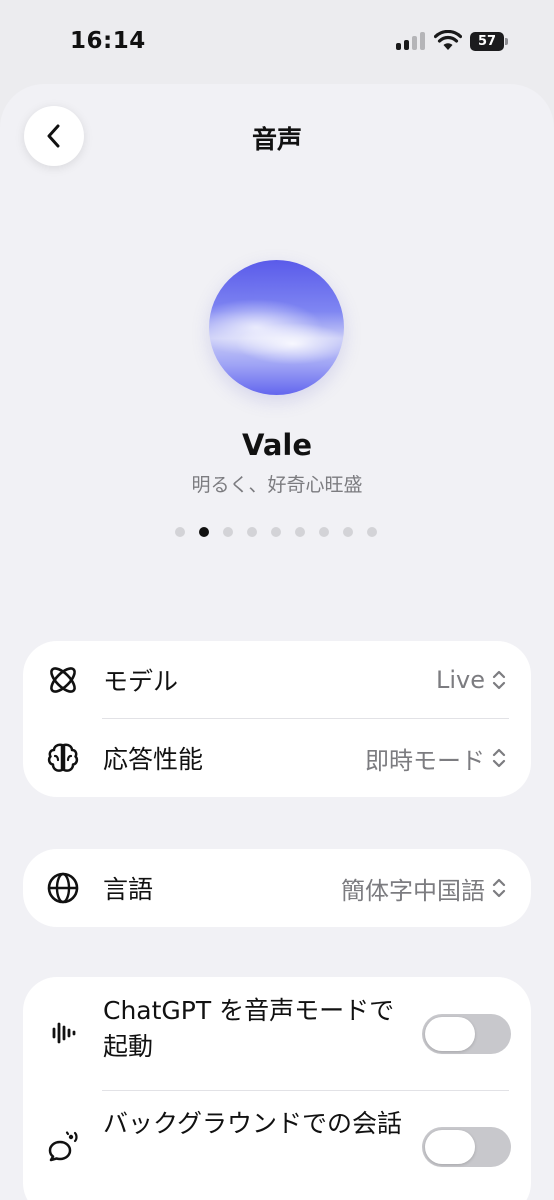 This screenshot has width=554, height=1200. I want to click on launch-voice-toggle, so click(466, 1034).